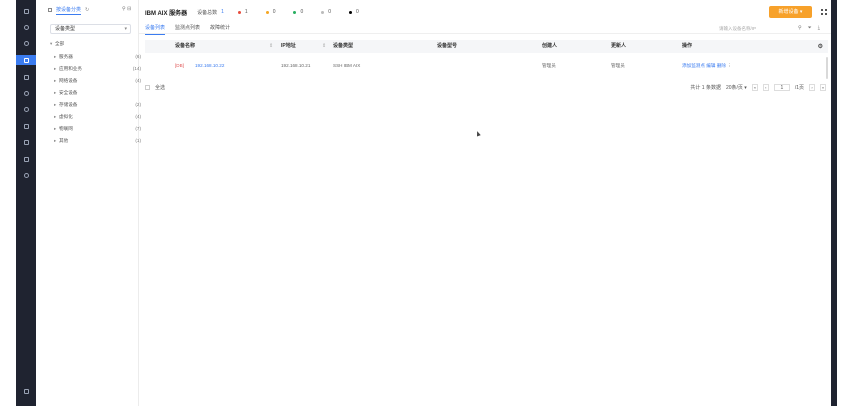  Describe the element at coordinates (222, 12) in the screenshot. I see `device-count: 1` at that location.